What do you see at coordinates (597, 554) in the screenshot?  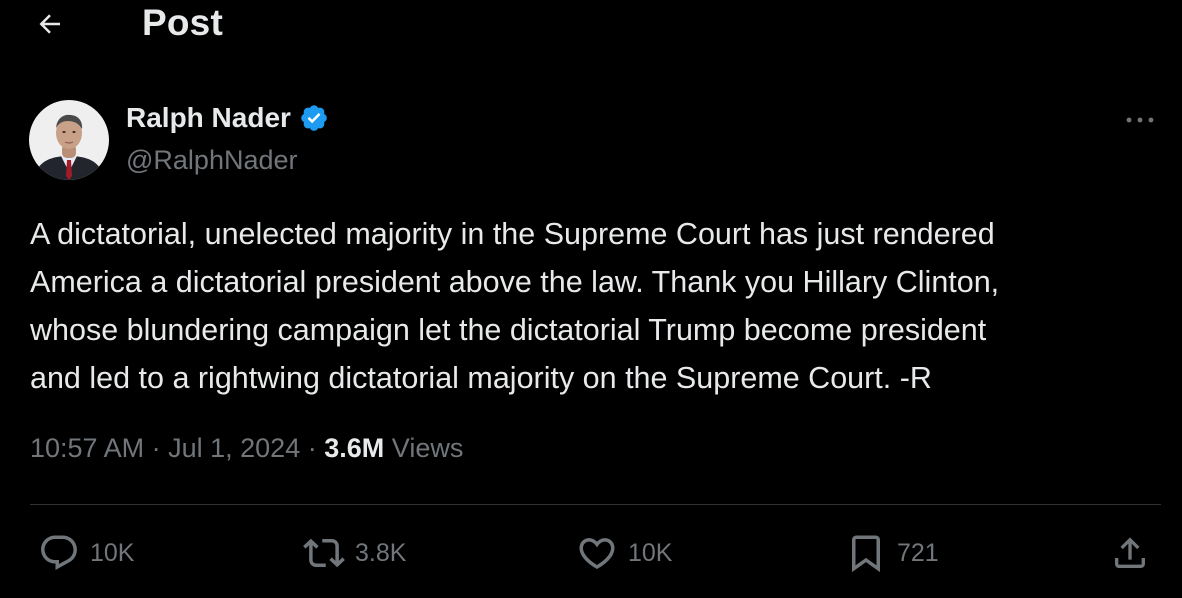 I see `heart-icon` at bounding box center [597, 554].